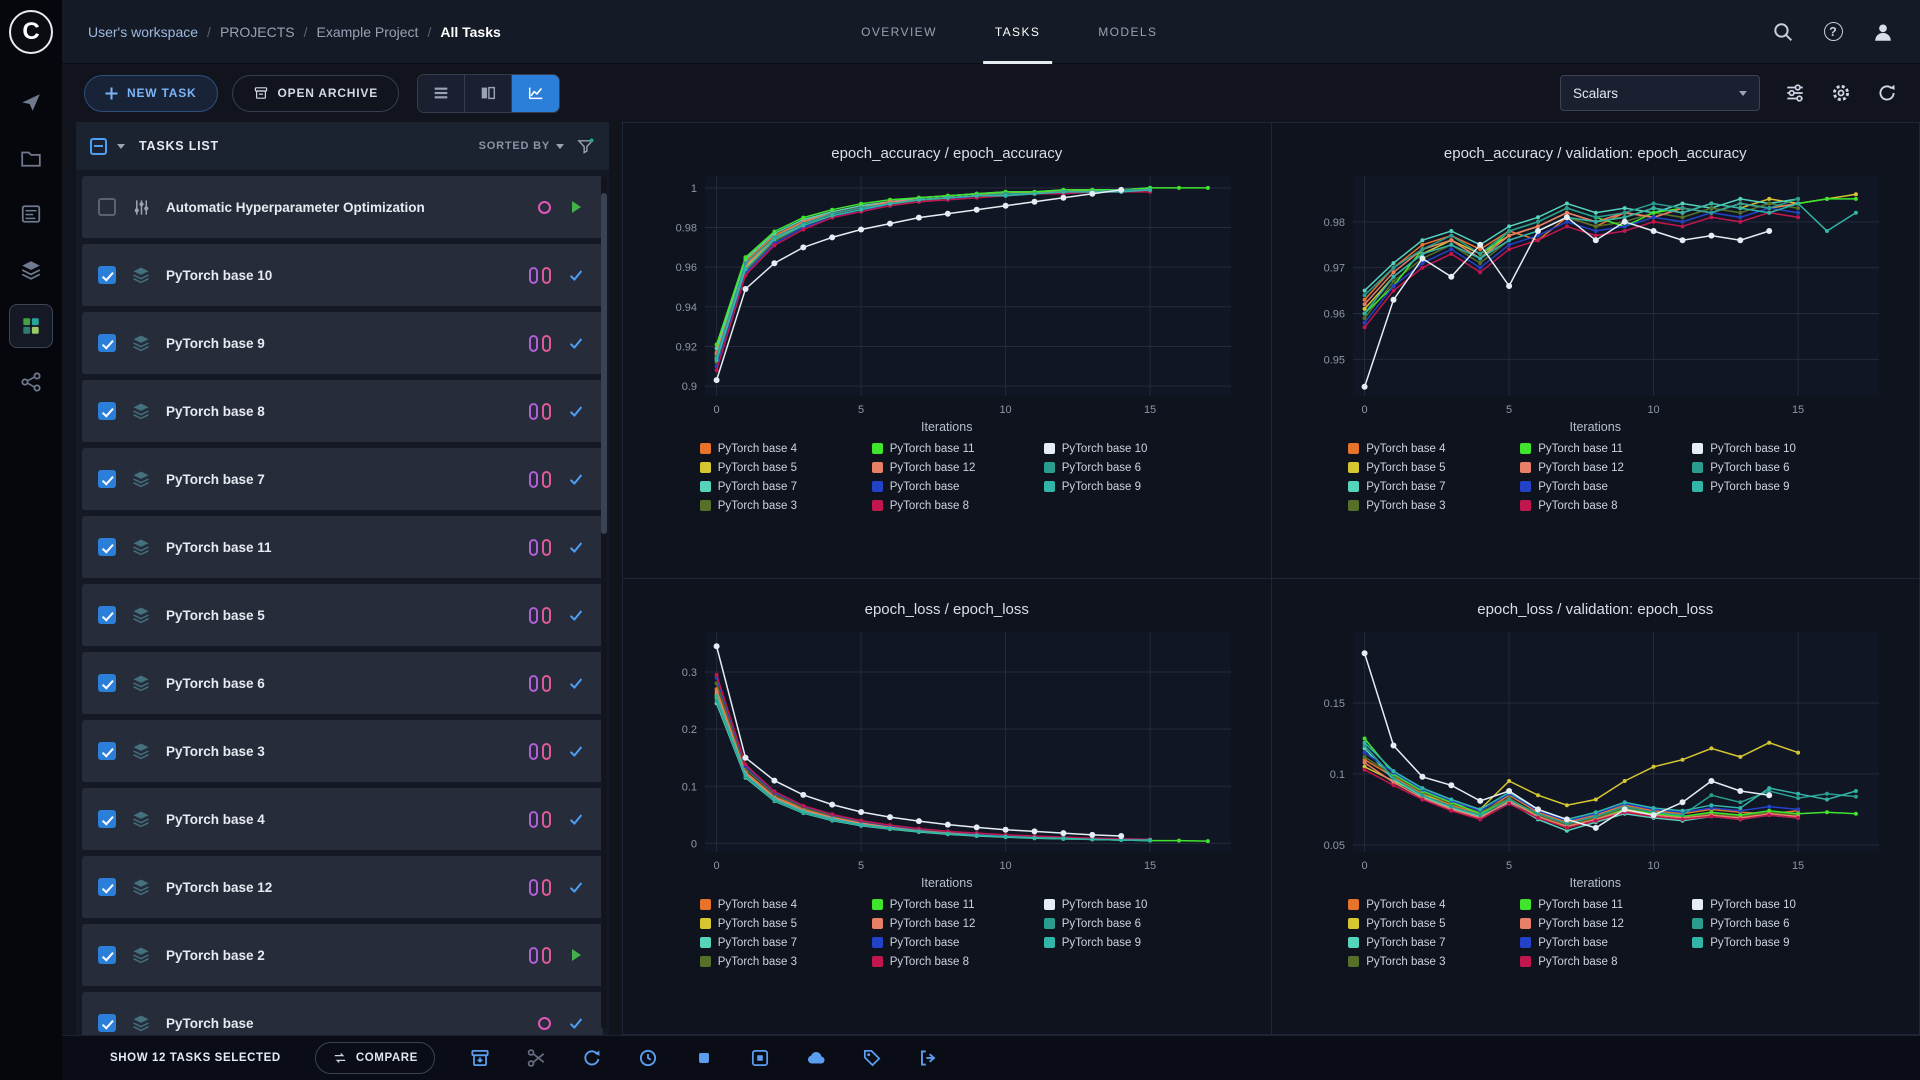 This screenshot has width=1920, height=1080. I want to click on split-view-button, so click(489, 93).